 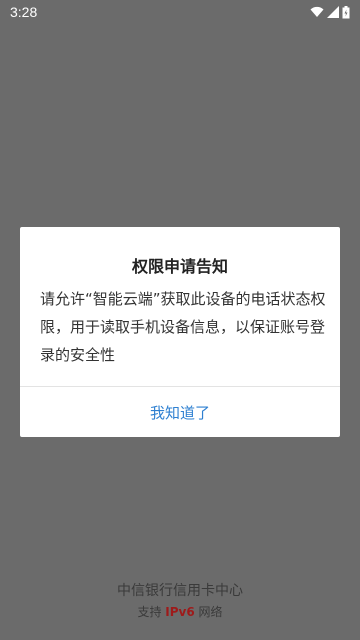 I want to click on footer-network-support: 支持 IPv6 网络, so click(x=180, y=611).